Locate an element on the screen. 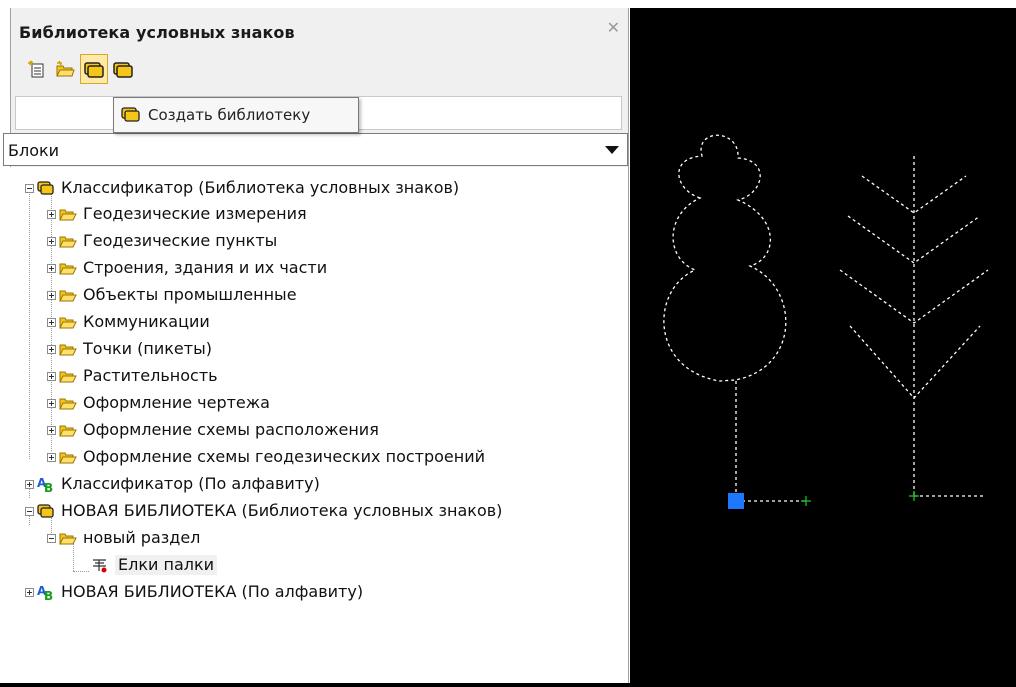  tree-node-label: Объекты промышленные is located at coordinates (190, 294).